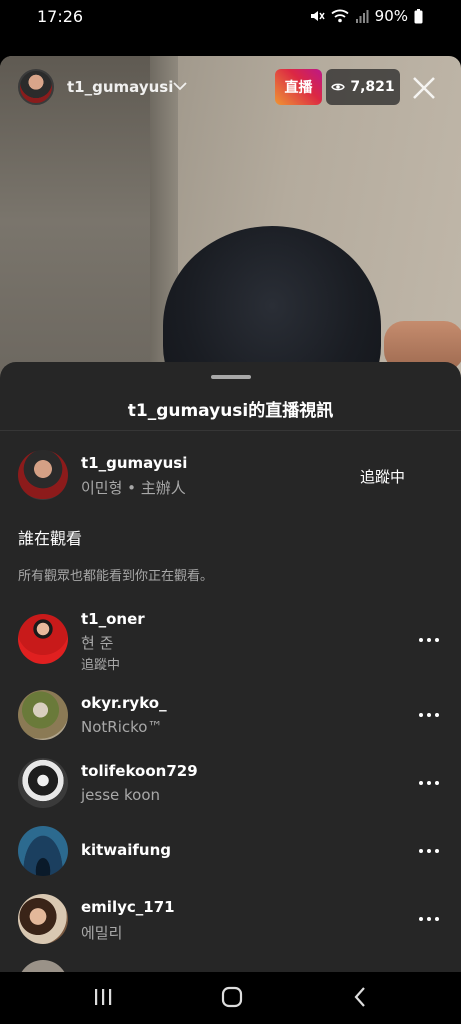 This screenshot has width=461, height=1024. I want to click on chevron-down-icon, so click(180, 86).